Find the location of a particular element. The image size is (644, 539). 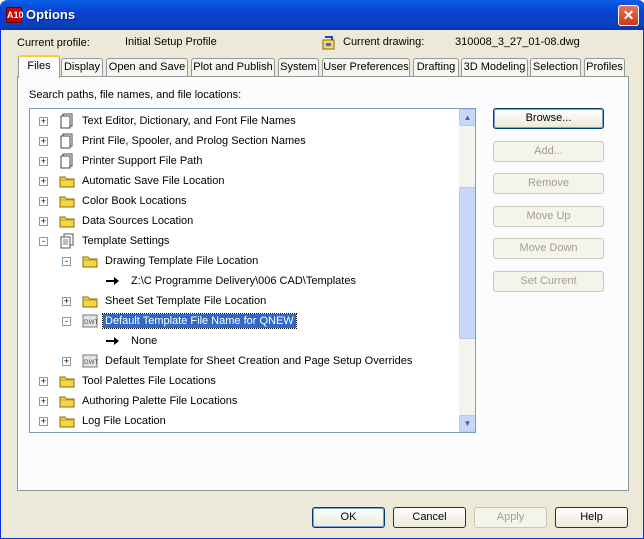

tree-item-label: Sheet Set Template File Location is located at coordinates (186, 301).